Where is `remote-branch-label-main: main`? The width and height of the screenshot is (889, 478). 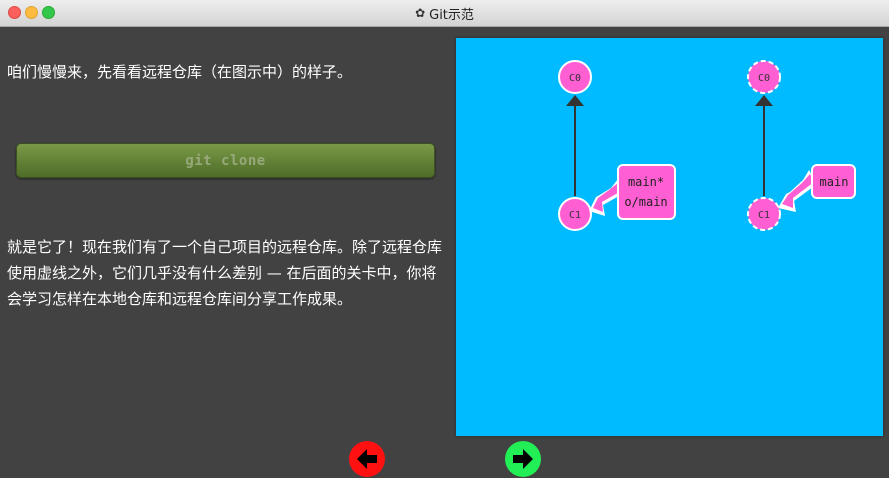 remote-branch-label-main: main is located at coordinates (834, 182).